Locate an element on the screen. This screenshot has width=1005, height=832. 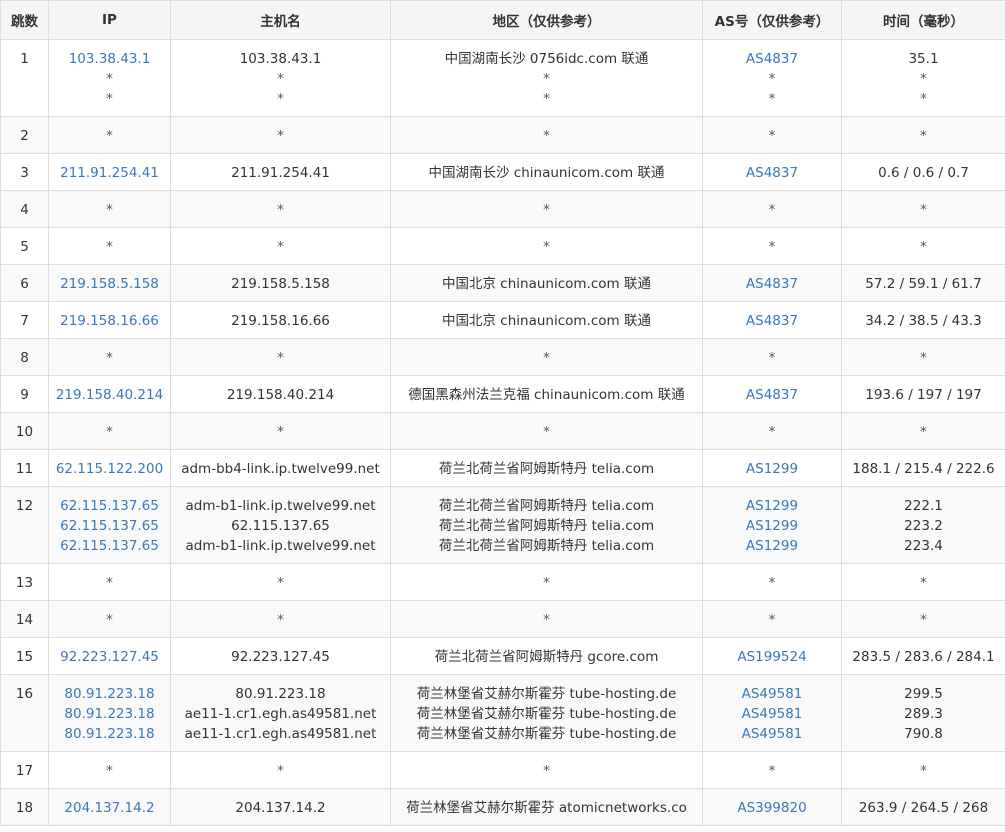
cell-ip: 103.38.43.1 * * is located at coordinates (109, 78).